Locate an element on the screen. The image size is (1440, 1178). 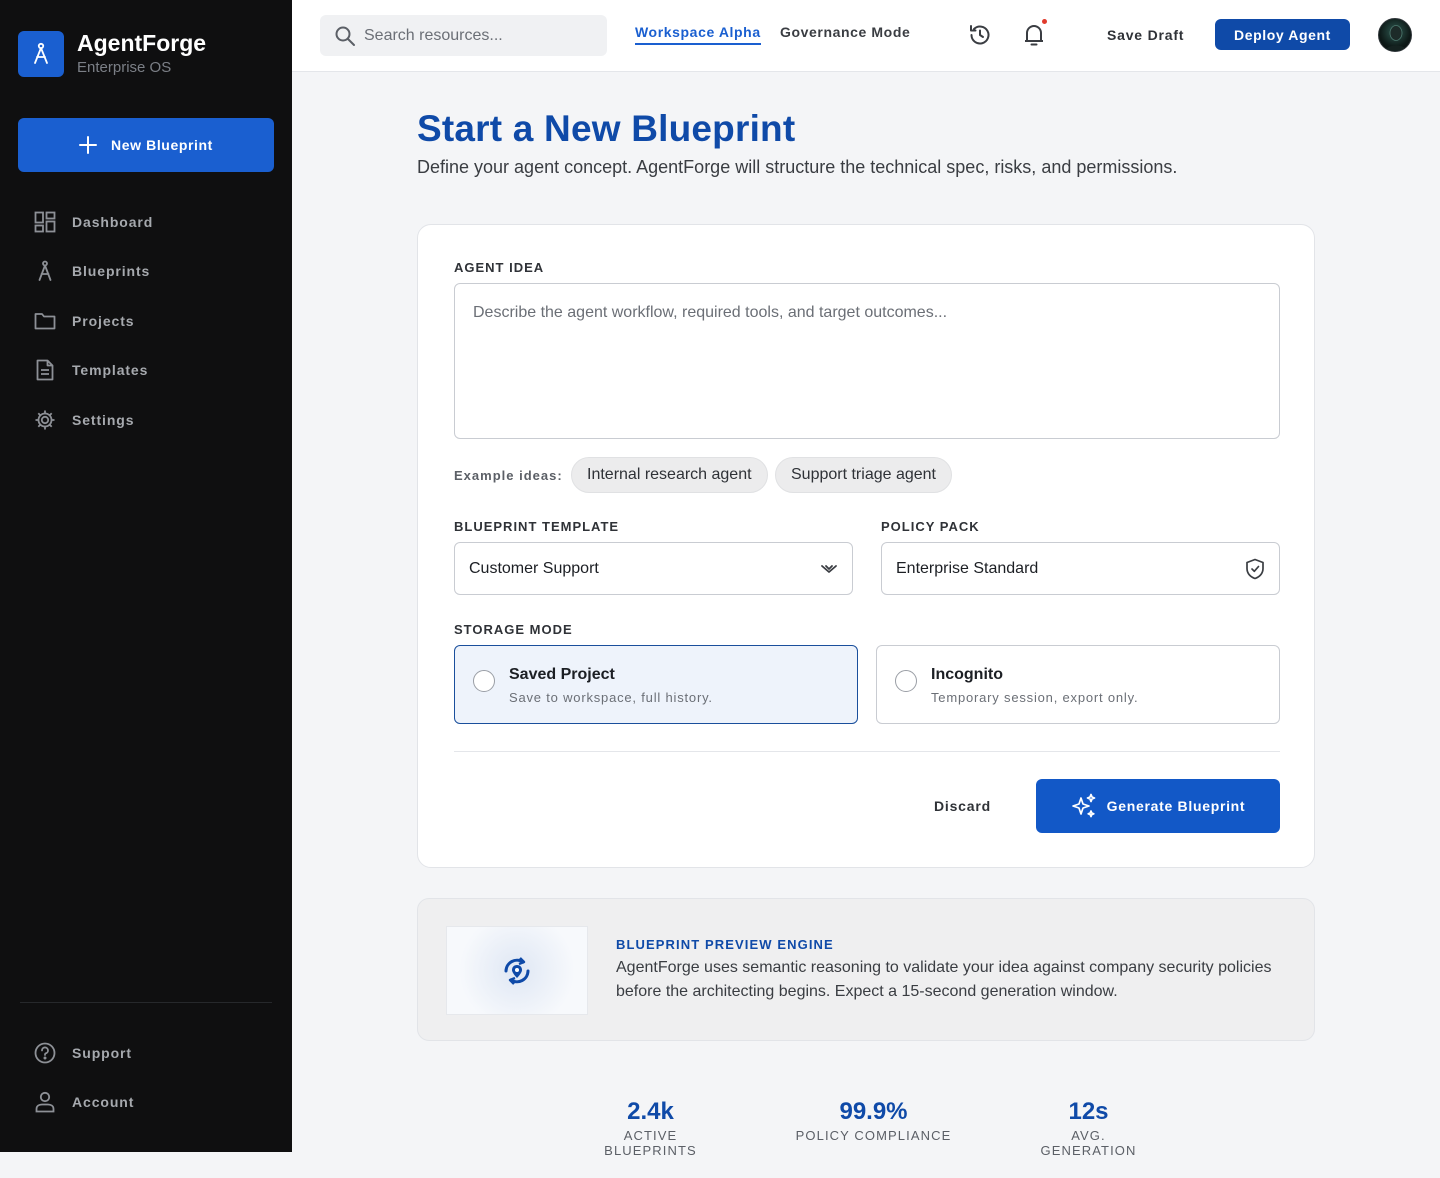
sidebar-item-account: Account is located at coordinates (146, 1103).